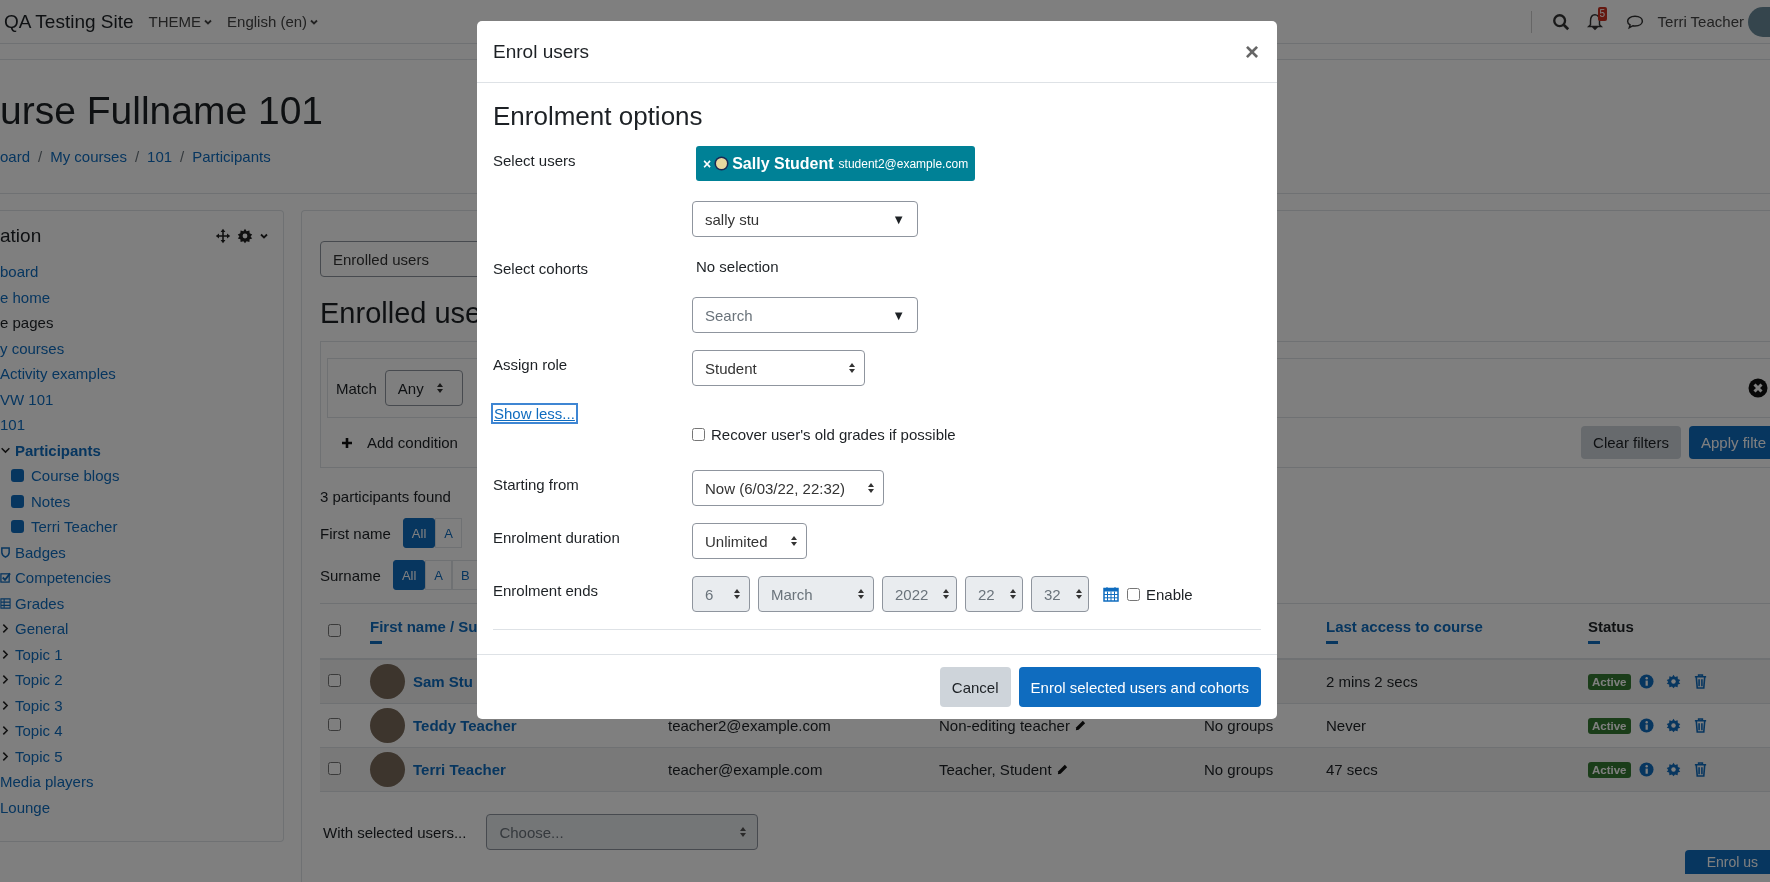  Describe the element at coordinates (347, 442) in the screenshot. I see `plus-icon` at that location.